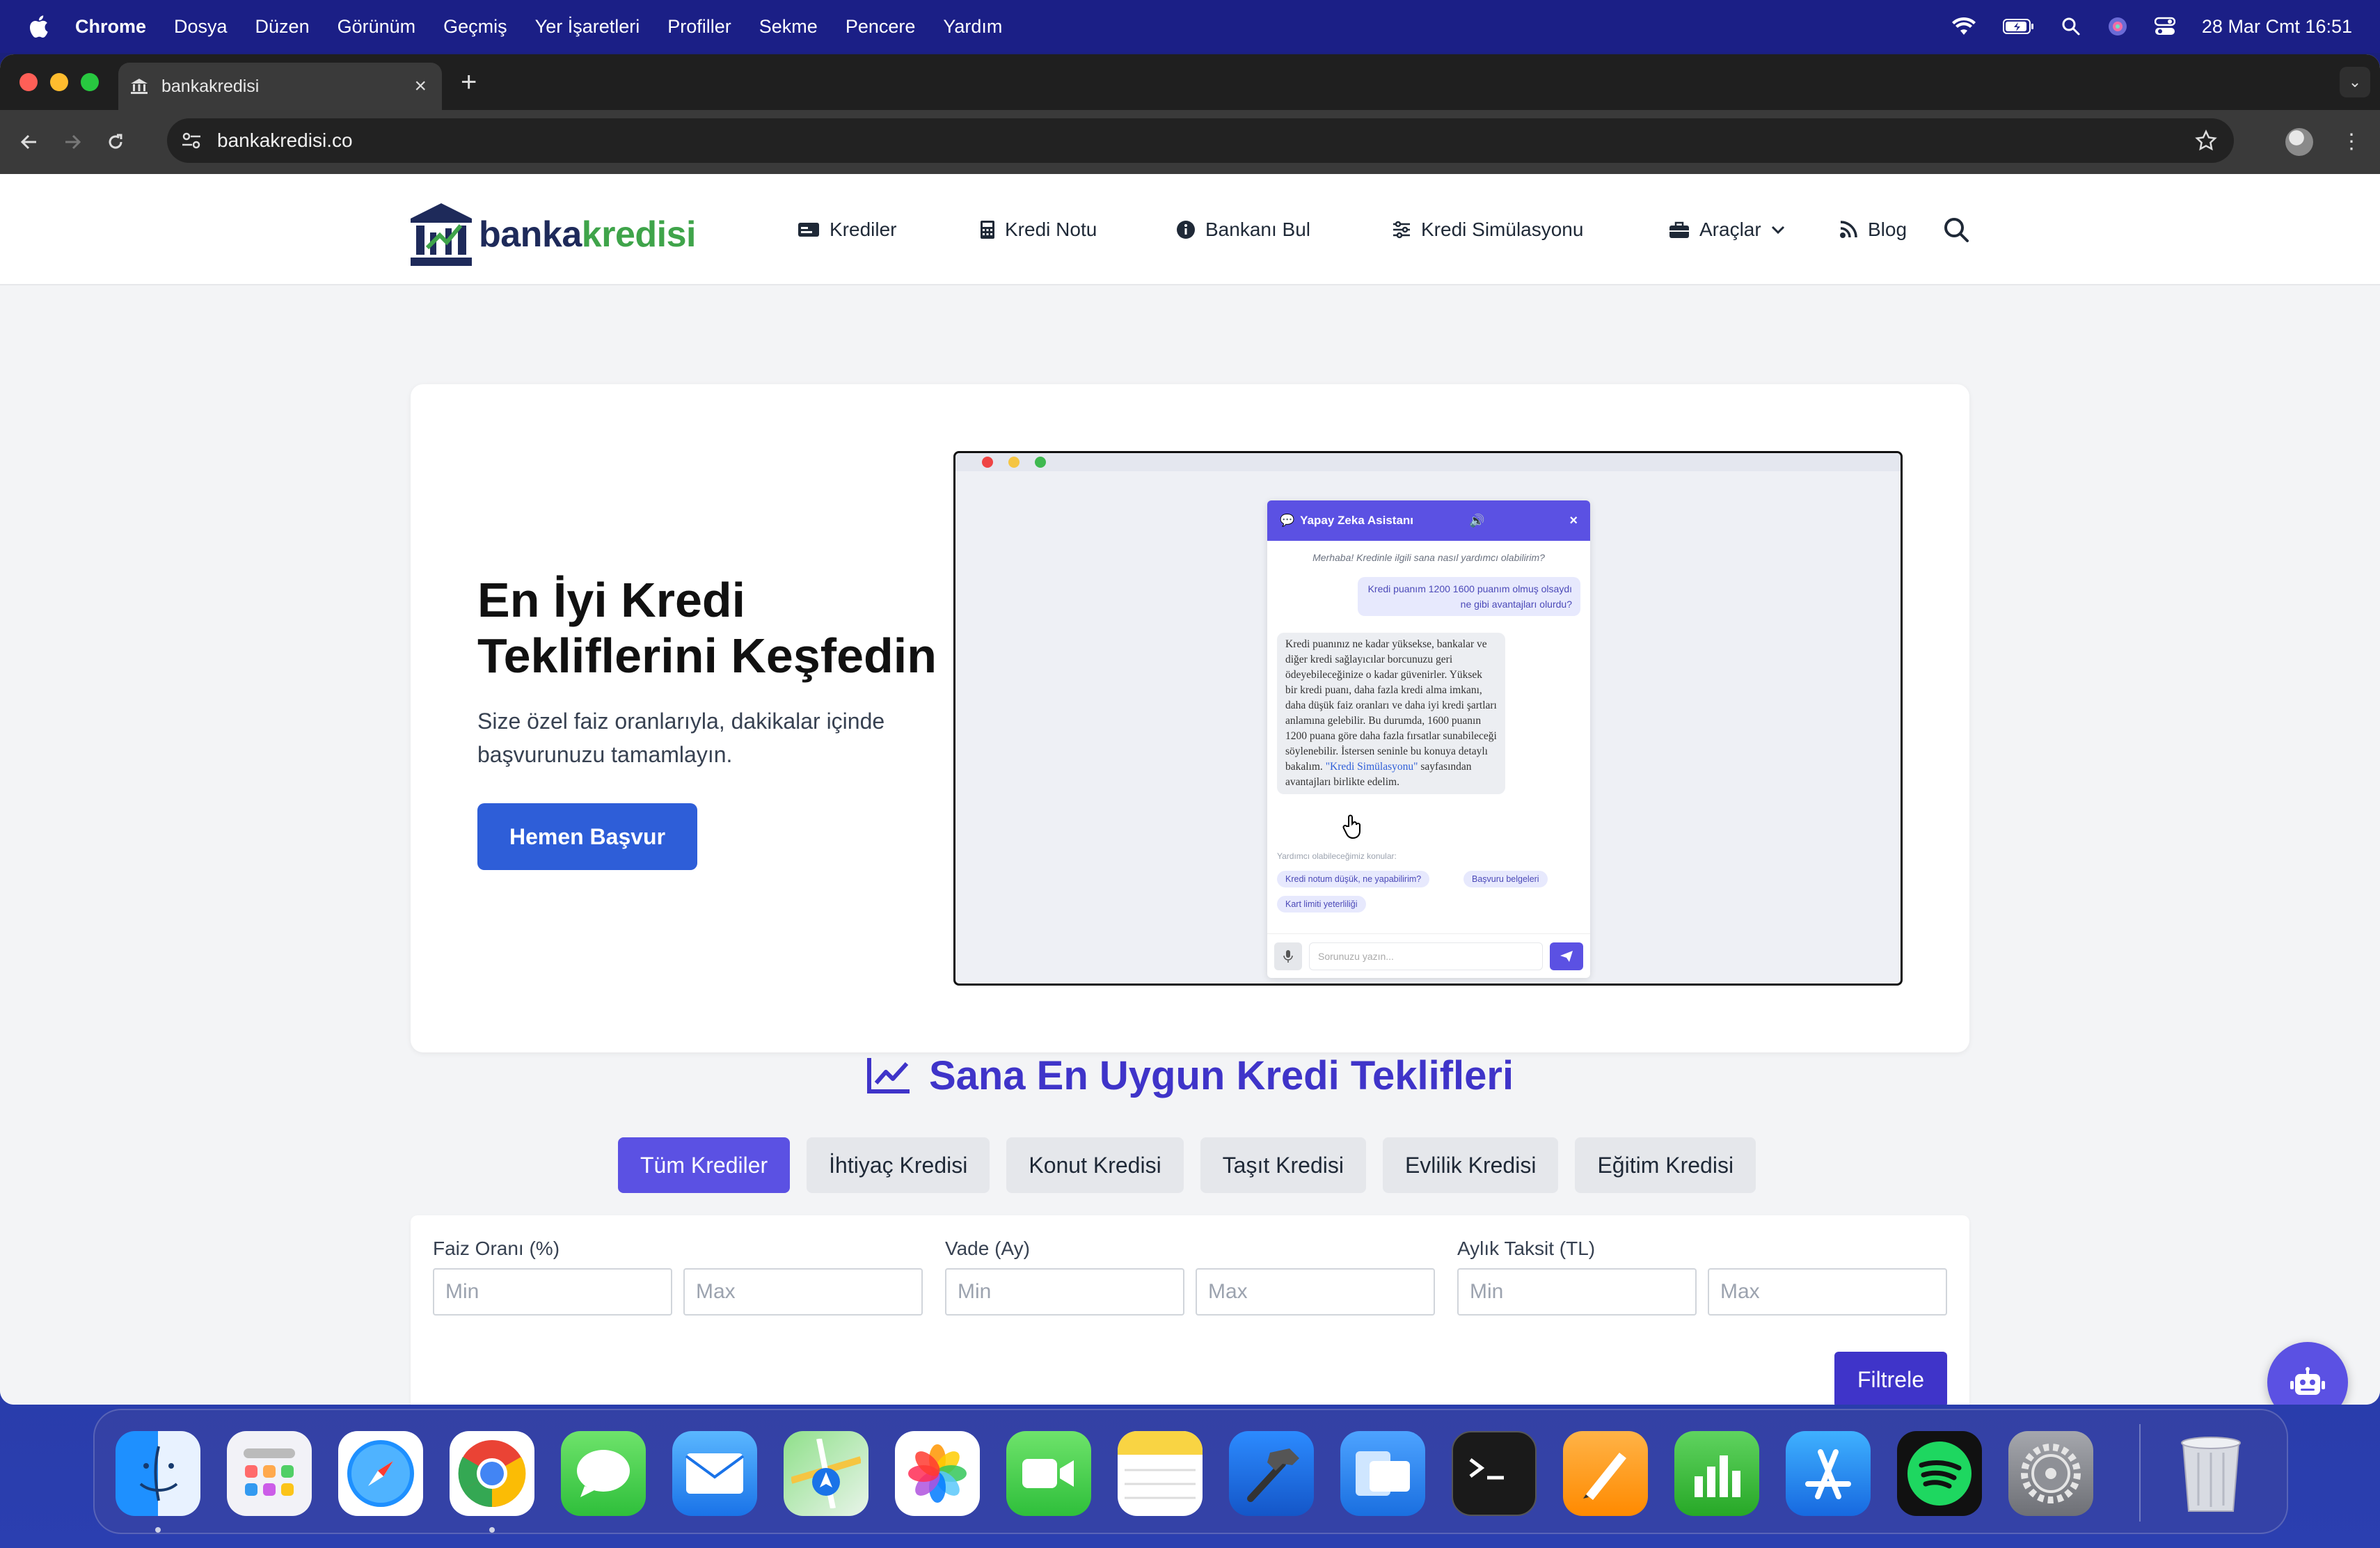 This screenshot has height=1548, width=2380. I want to click on reload-button, so click(115, 142).